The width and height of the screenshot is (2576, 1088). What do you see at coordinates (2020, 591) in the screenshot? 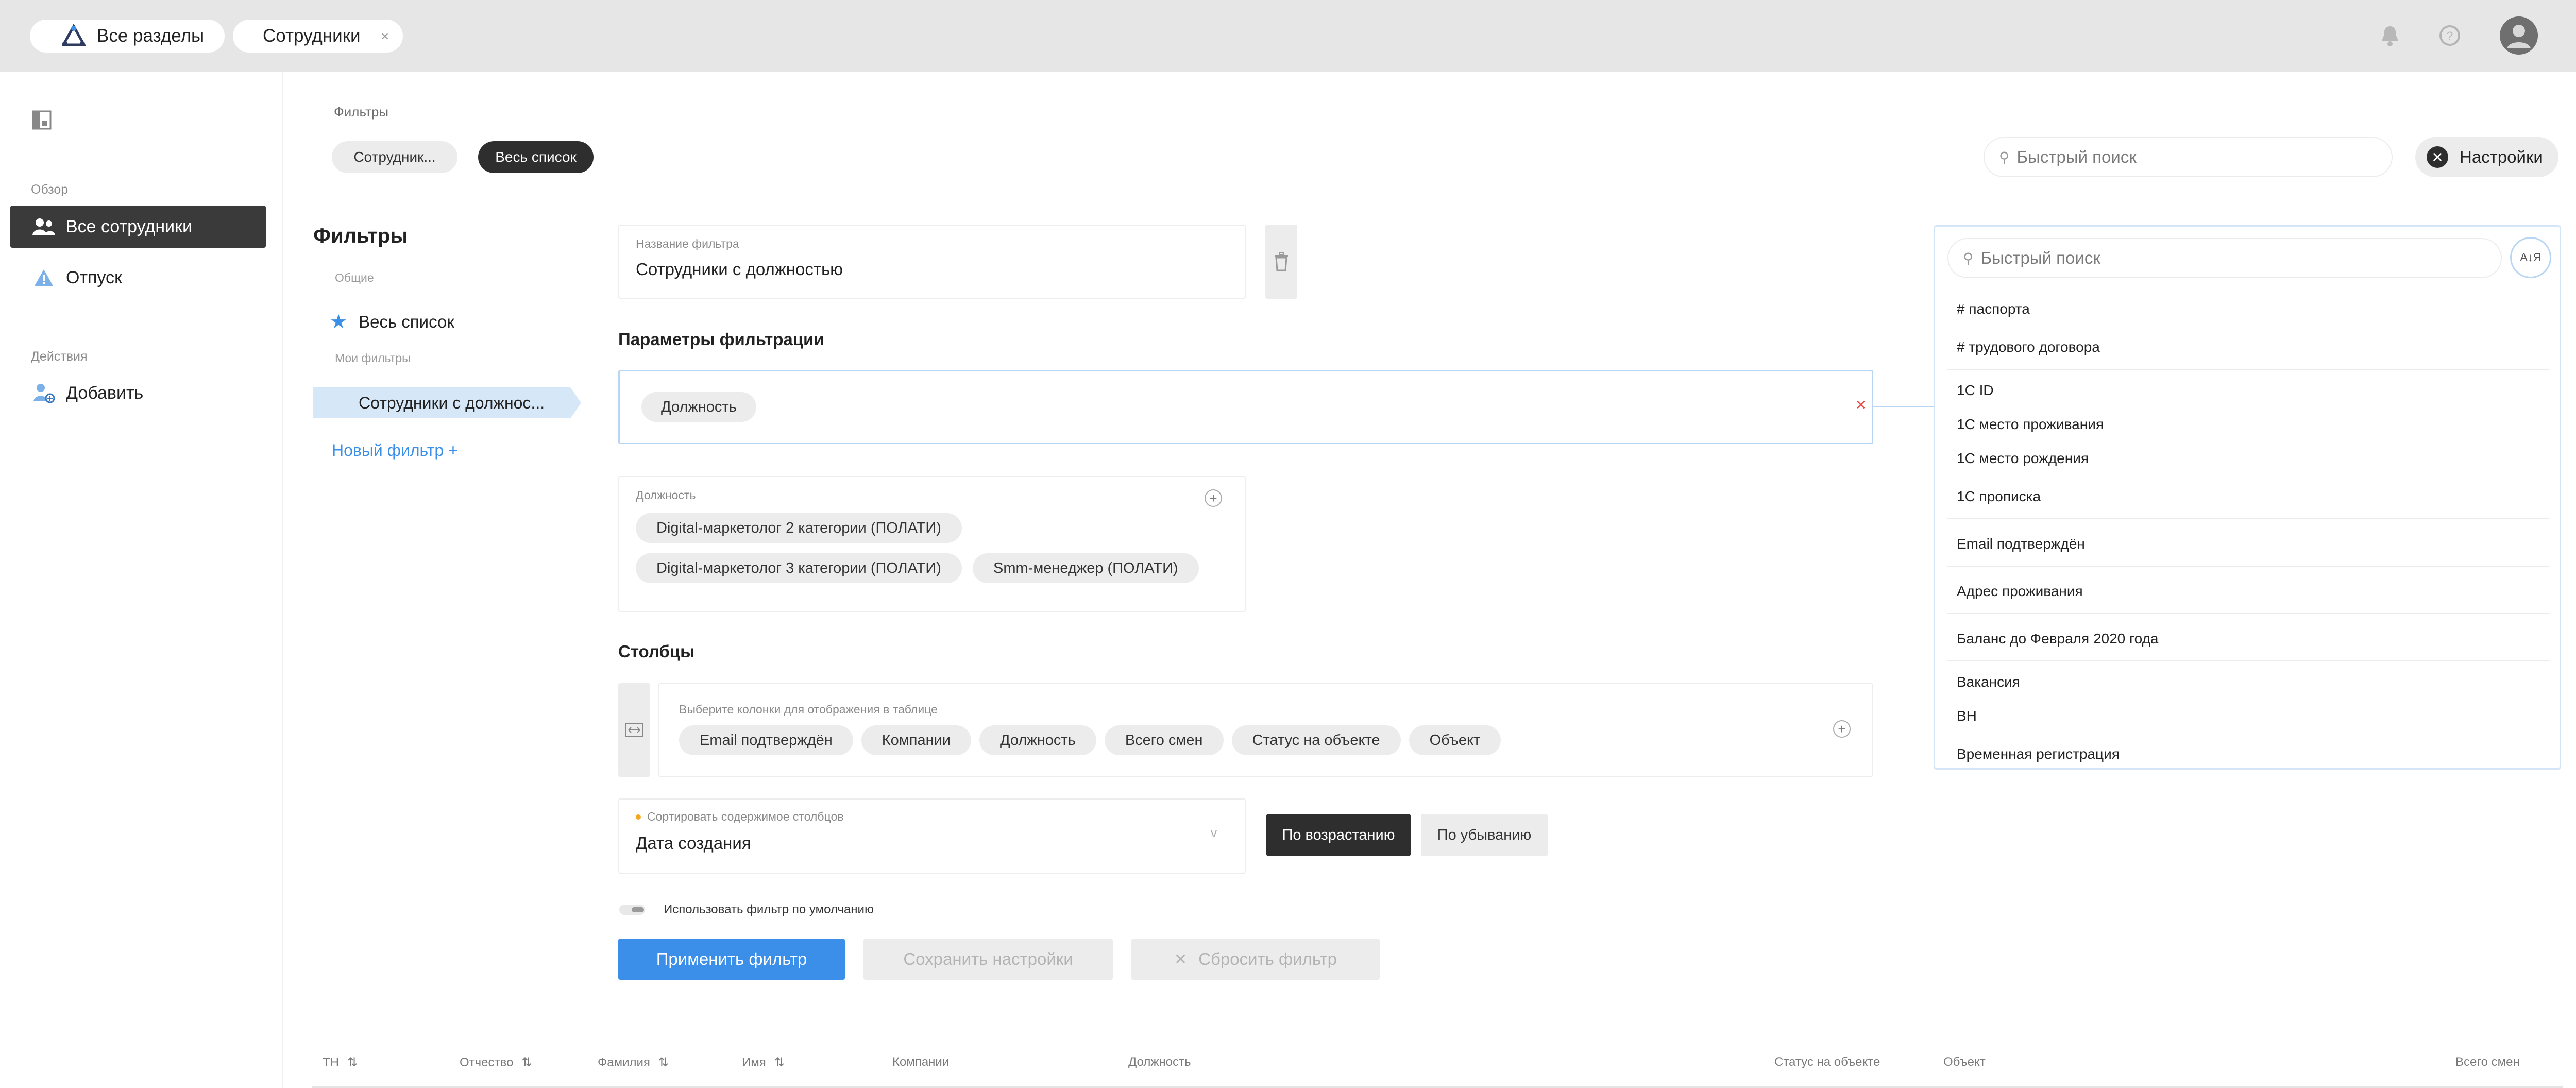
I see `dropdown-item: Адрес проживания` at bounding box center [2020, 591].